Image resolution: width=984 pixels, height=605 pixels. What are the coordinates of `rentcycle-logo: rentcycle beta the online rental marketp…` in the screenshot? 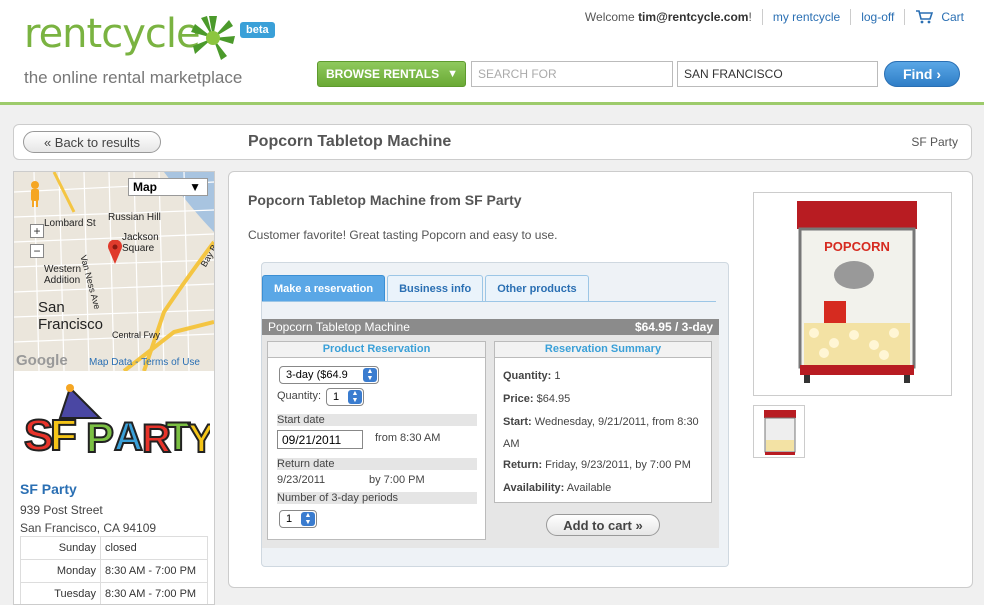 It's located at (149, 49).